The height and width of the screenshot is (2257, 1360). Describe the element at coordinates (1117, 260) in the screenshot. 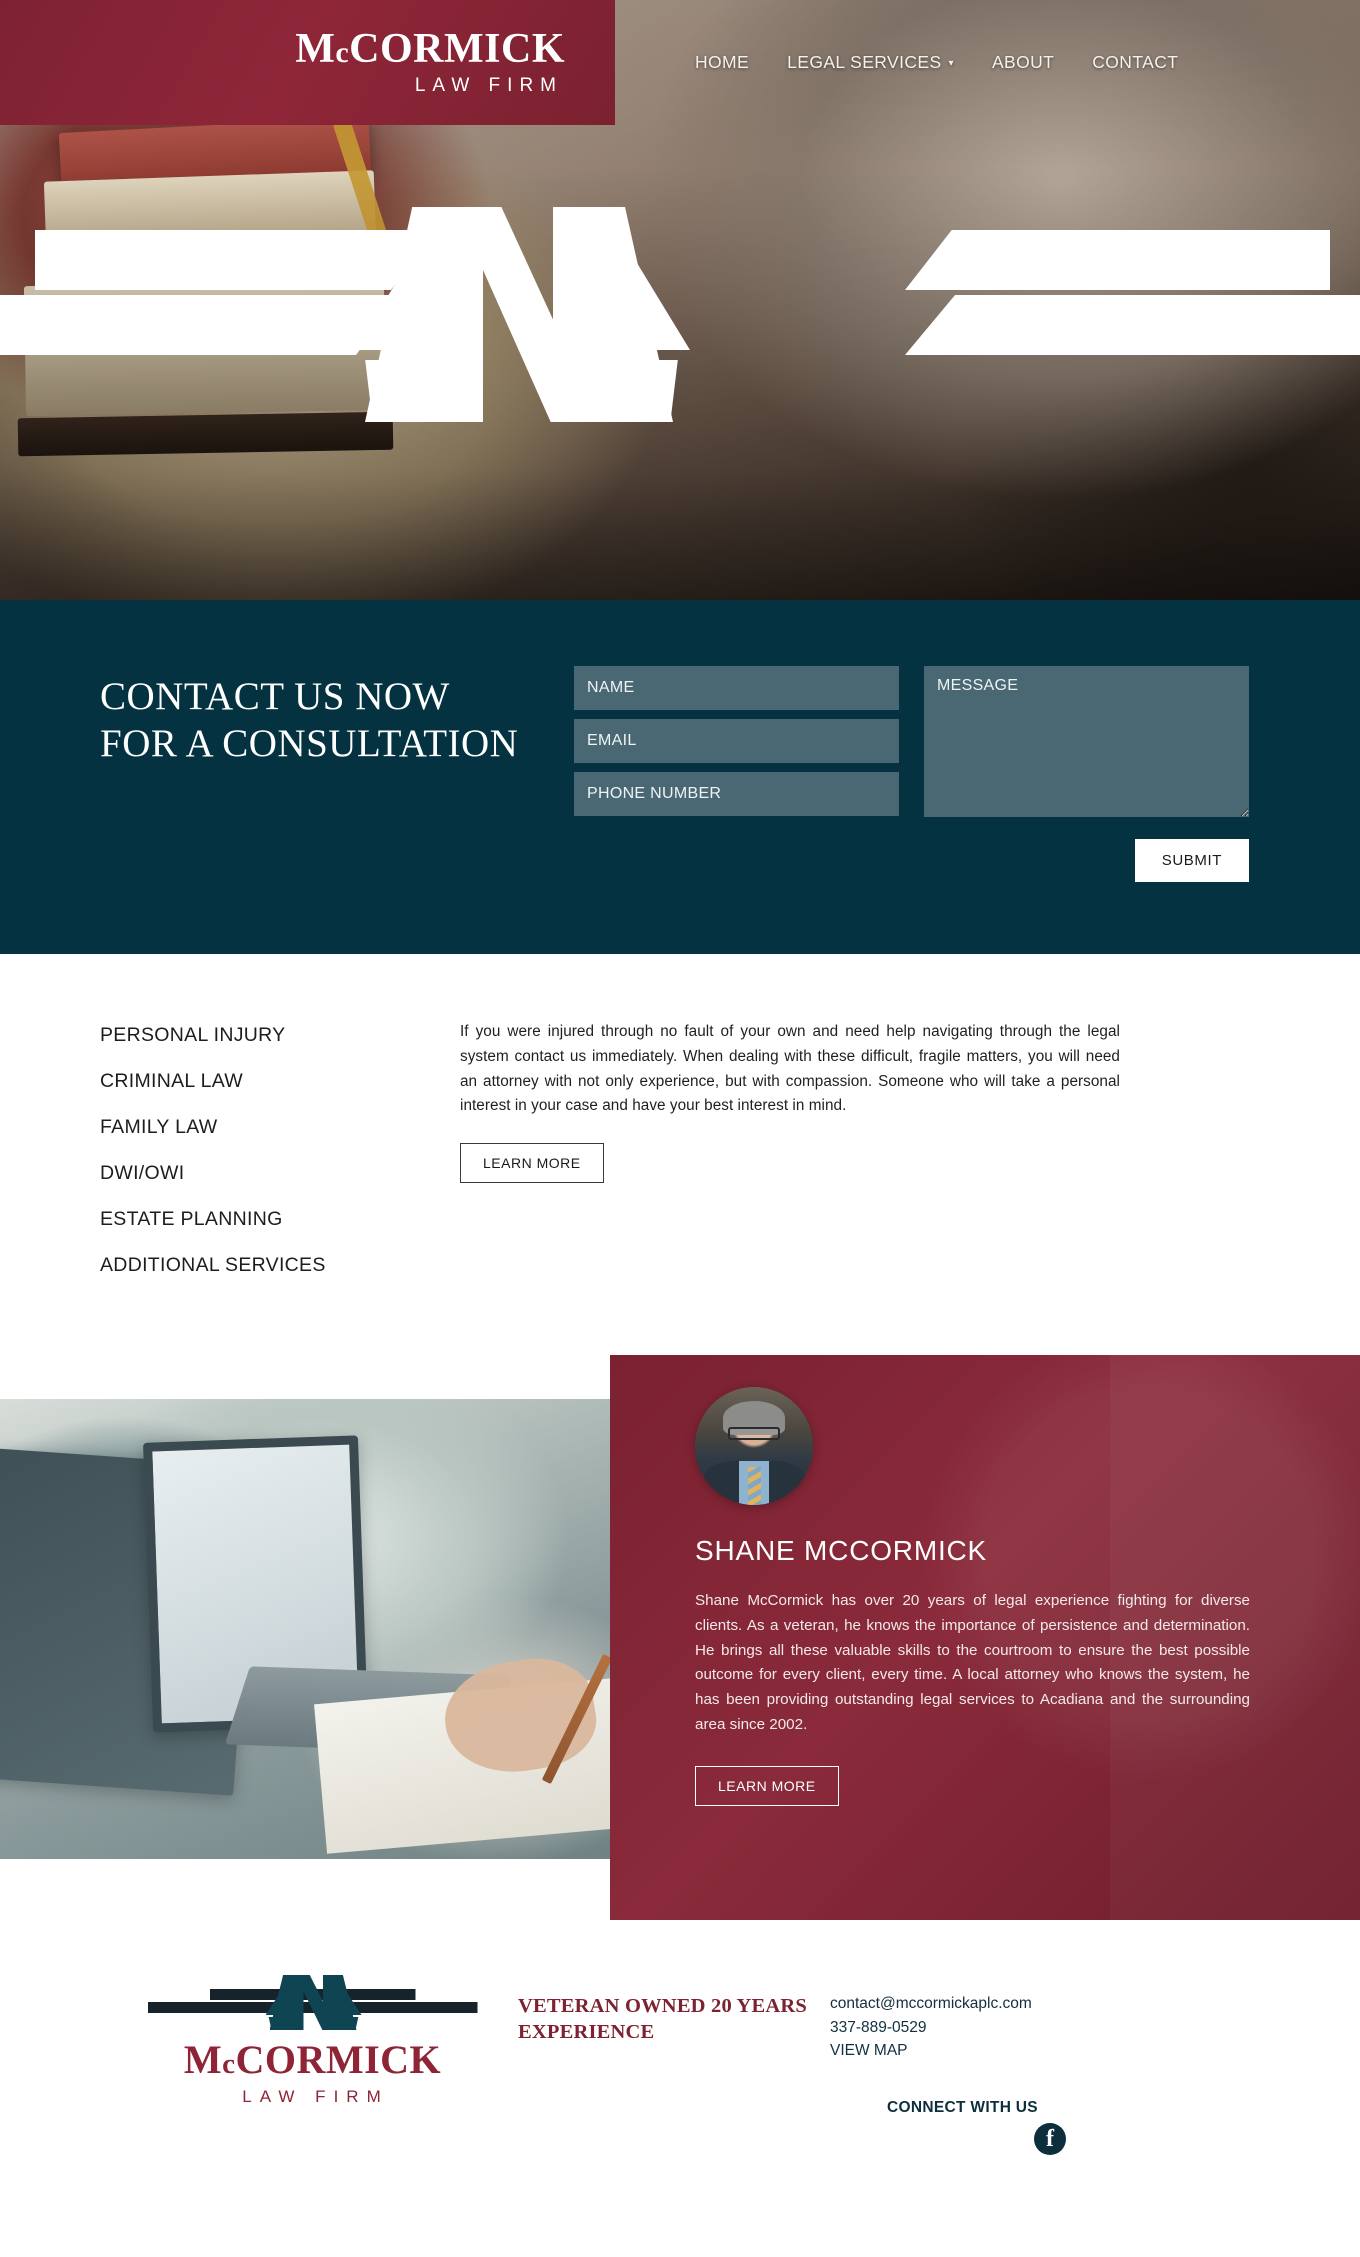

I see `monogram-bar-right-upper` at that location.